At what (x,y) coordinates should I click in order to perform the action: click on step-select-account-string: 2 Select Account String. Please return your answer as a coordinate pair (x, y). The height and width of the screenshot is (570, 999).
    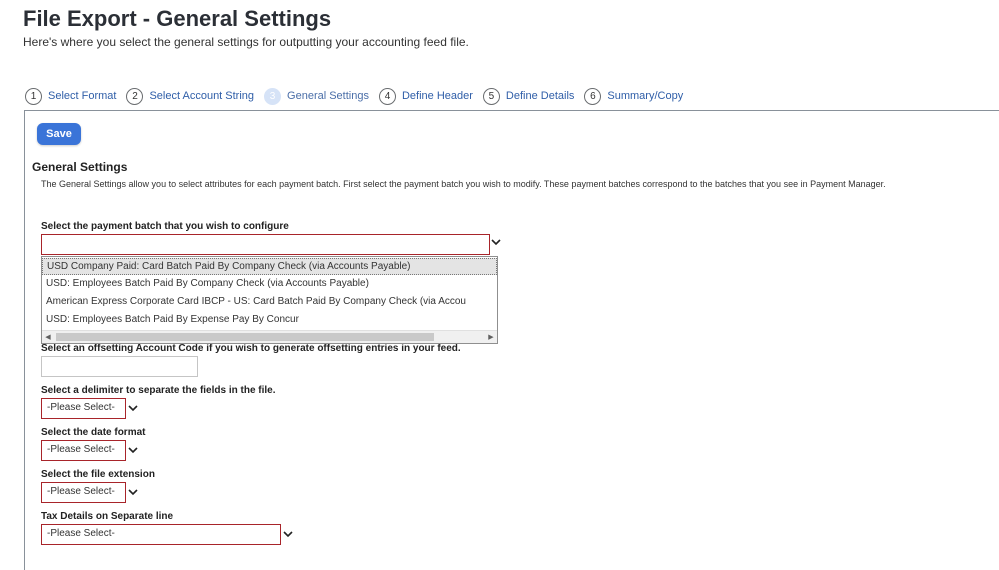
    Looking at the image, I should click on (190, 96).